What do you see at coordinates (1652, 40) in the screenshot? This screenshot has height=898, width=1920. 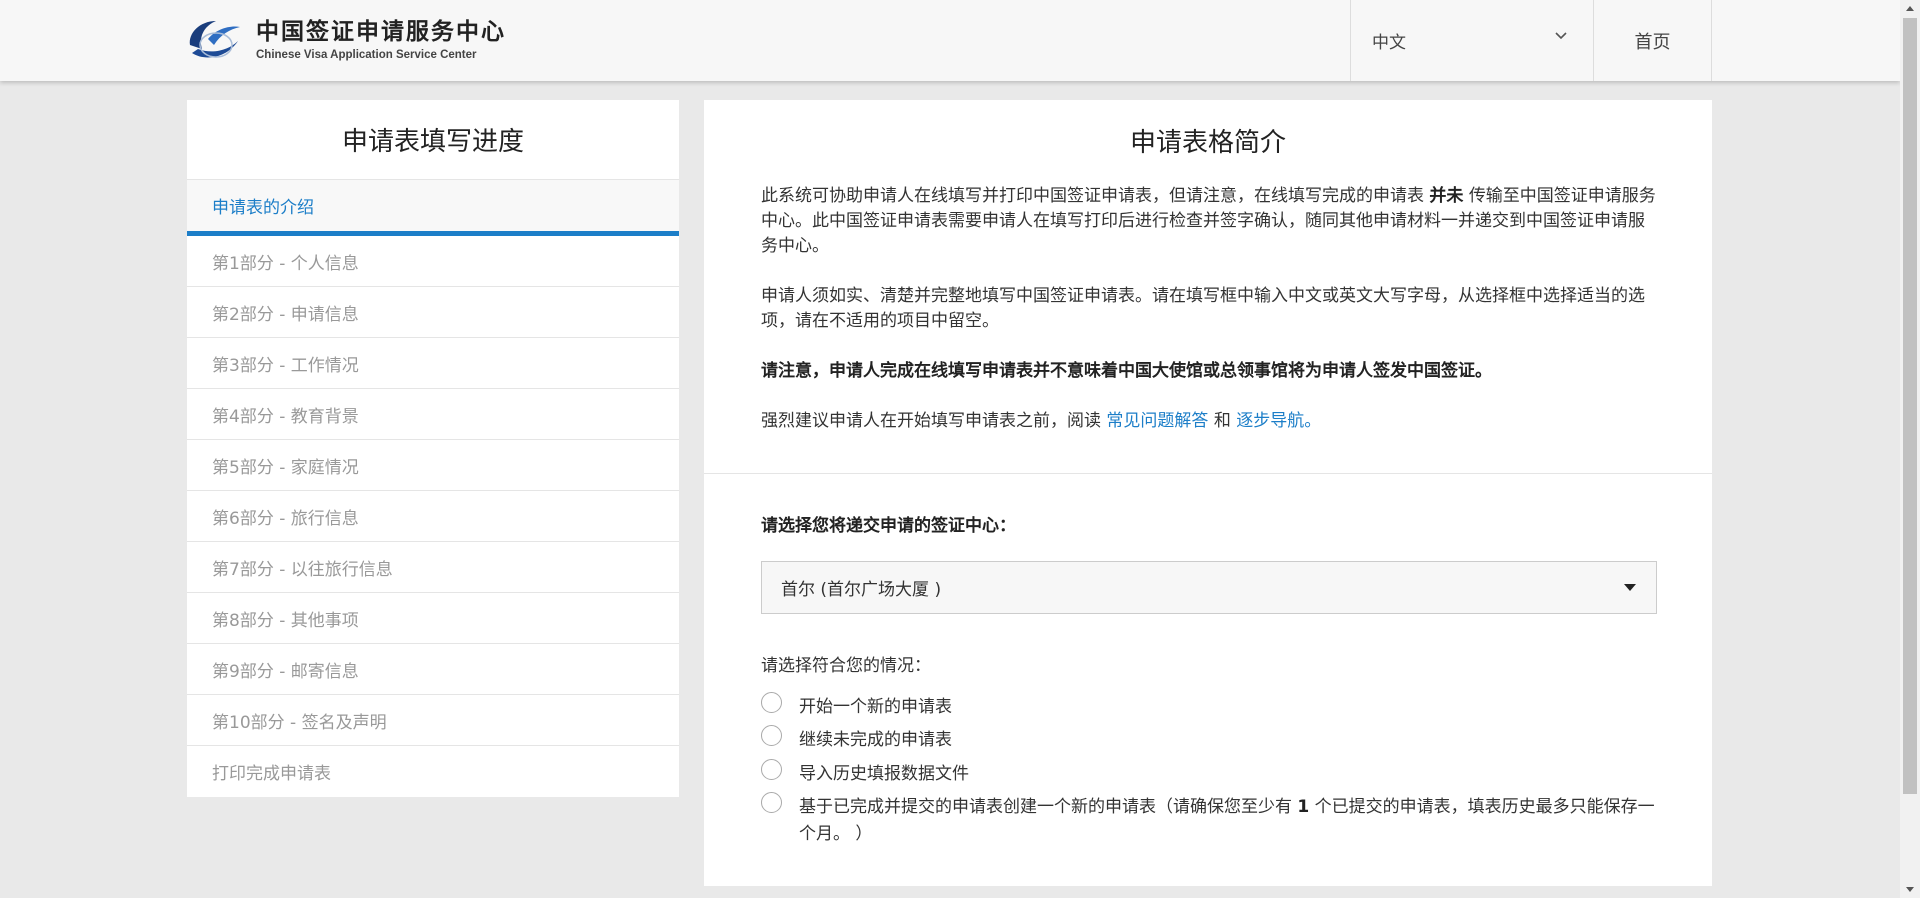 I see `home-link: 首页` at bounding box center [1652, 40].